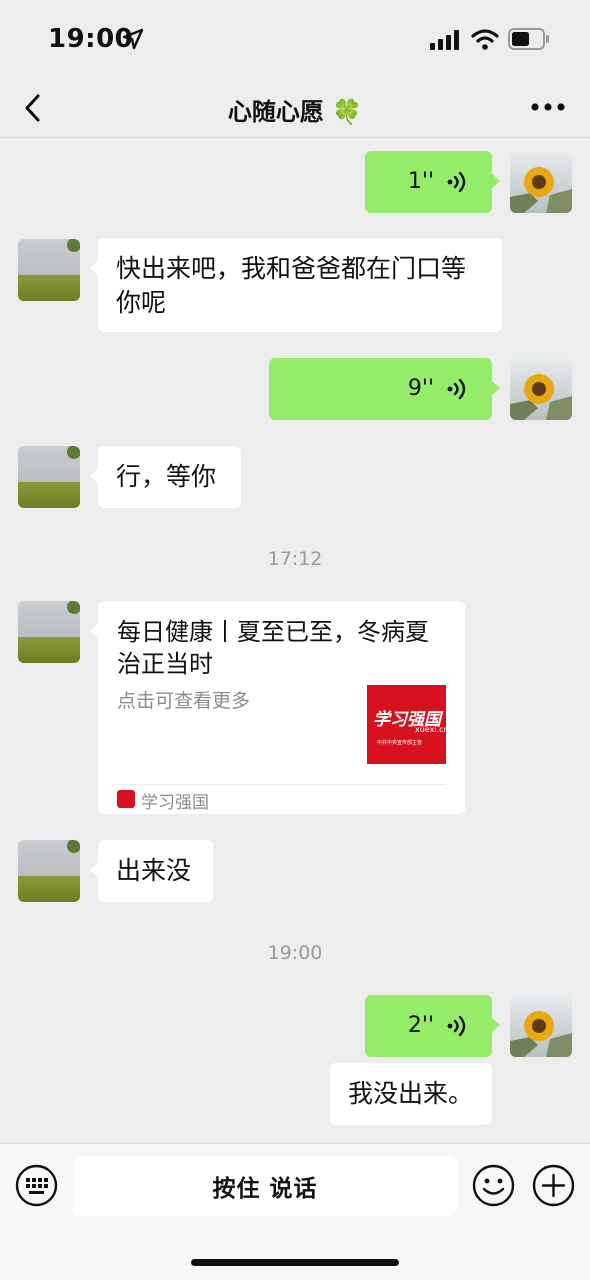 Image resolution: width=590 pixels, height=1280 pixels. Describe the element at coordinates (296, 285) in the screenshot. I see `text-message-bubble: 快出来吧，我和爸爸都在门口等你呢` at that location.